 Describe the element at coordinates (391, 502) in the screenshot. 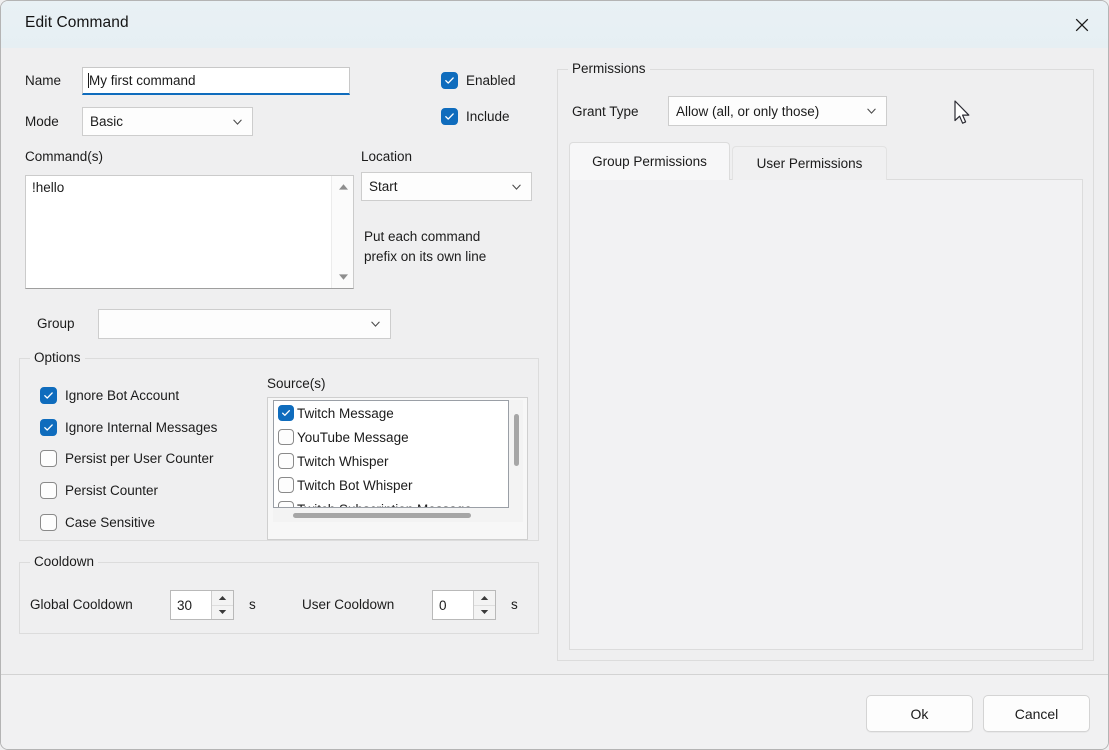

I see `source-item-twitch-subscription-message: Twitch Subscription Message` at that location.